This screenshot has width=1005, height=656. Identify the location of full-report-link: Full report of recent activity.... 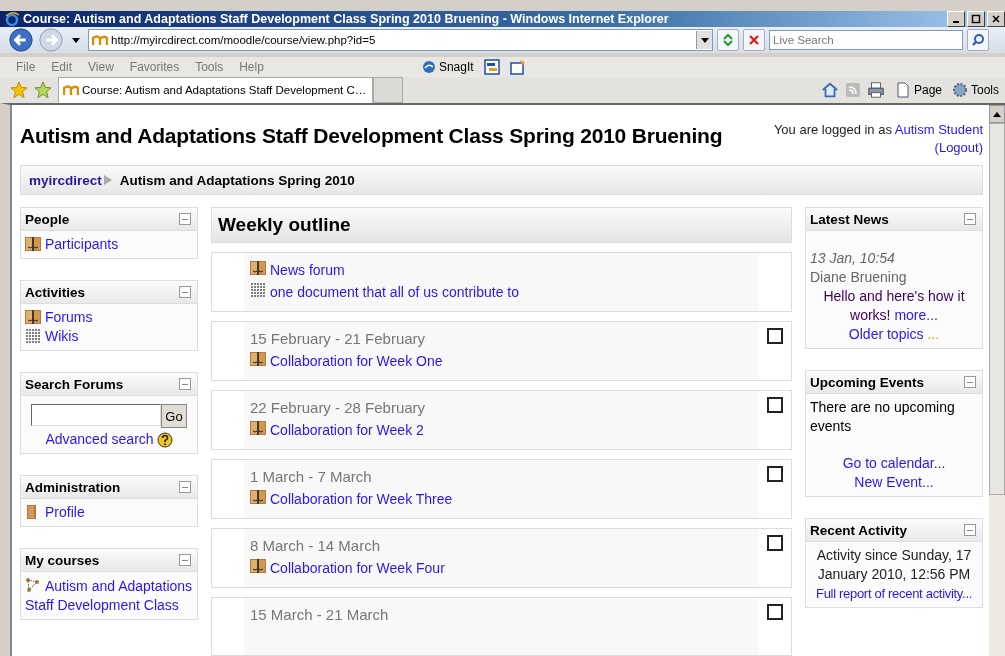
(894, 593).